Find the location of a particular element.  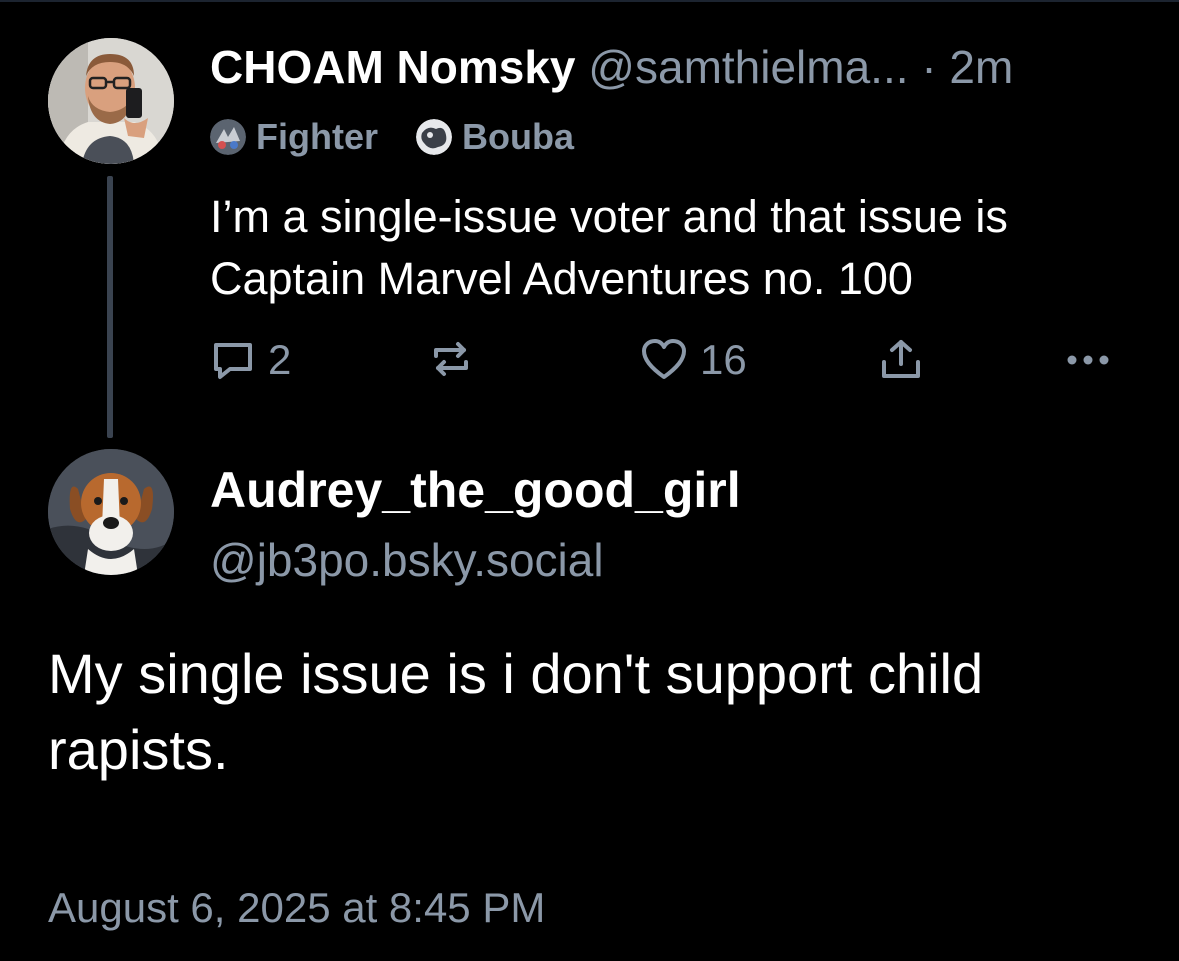

repost-icon is located at coordinates (451, 359).